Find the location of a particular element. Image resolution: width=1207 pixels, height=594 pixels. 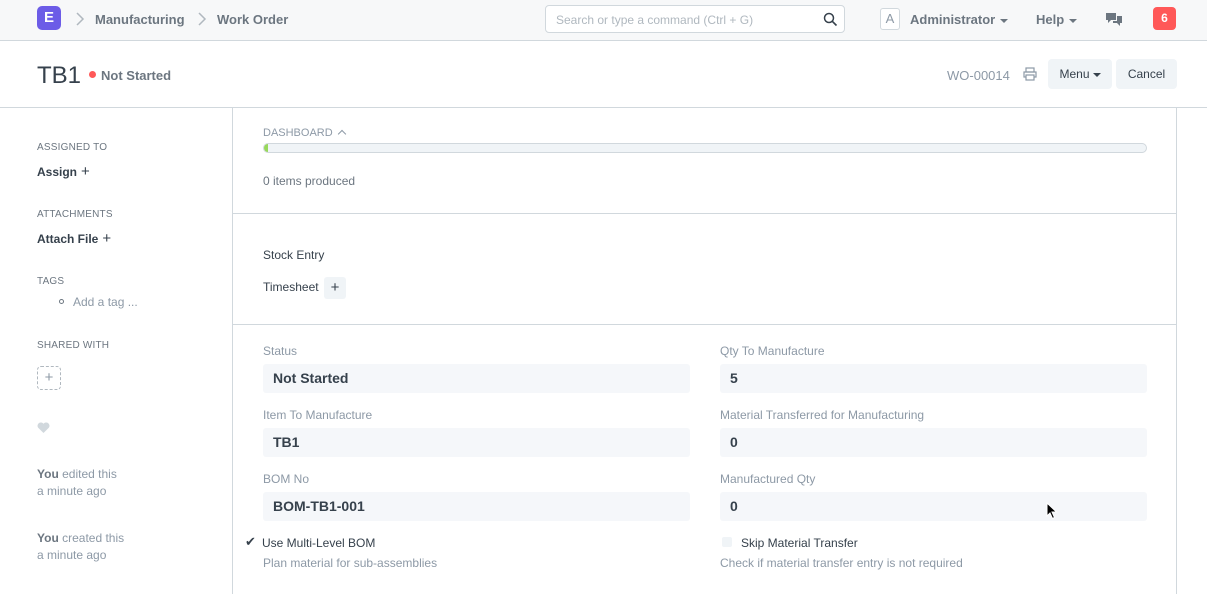

heart-icon is located at coordinates (43, 428).